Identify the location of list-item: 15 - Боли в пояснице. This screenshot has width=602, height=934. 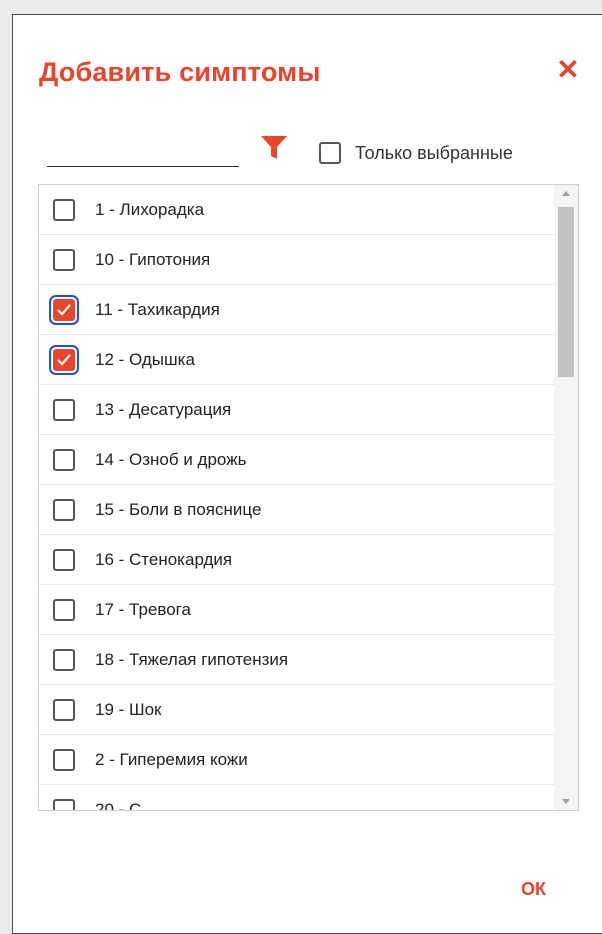
(297, 510).